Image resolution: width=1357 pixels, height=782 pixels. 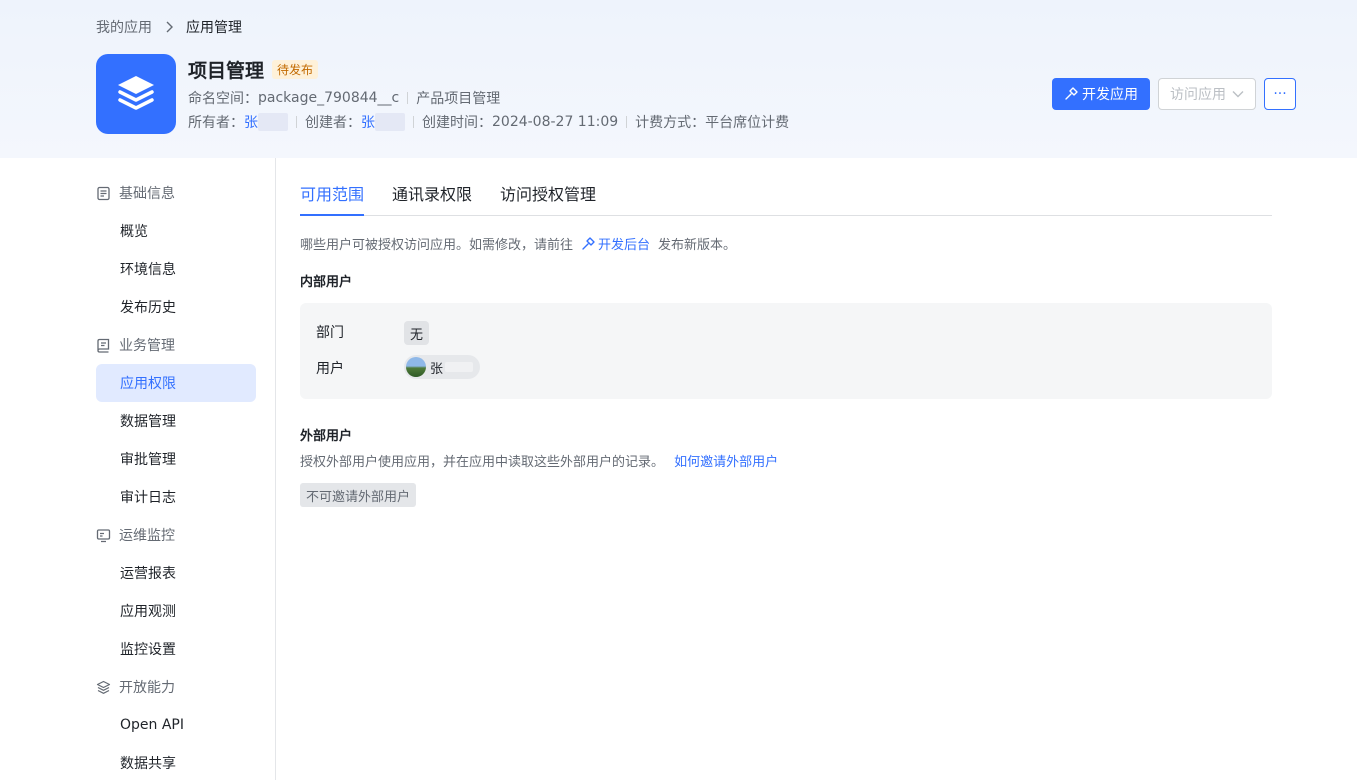 I want to click on avatar, so click(x=416, y=367).